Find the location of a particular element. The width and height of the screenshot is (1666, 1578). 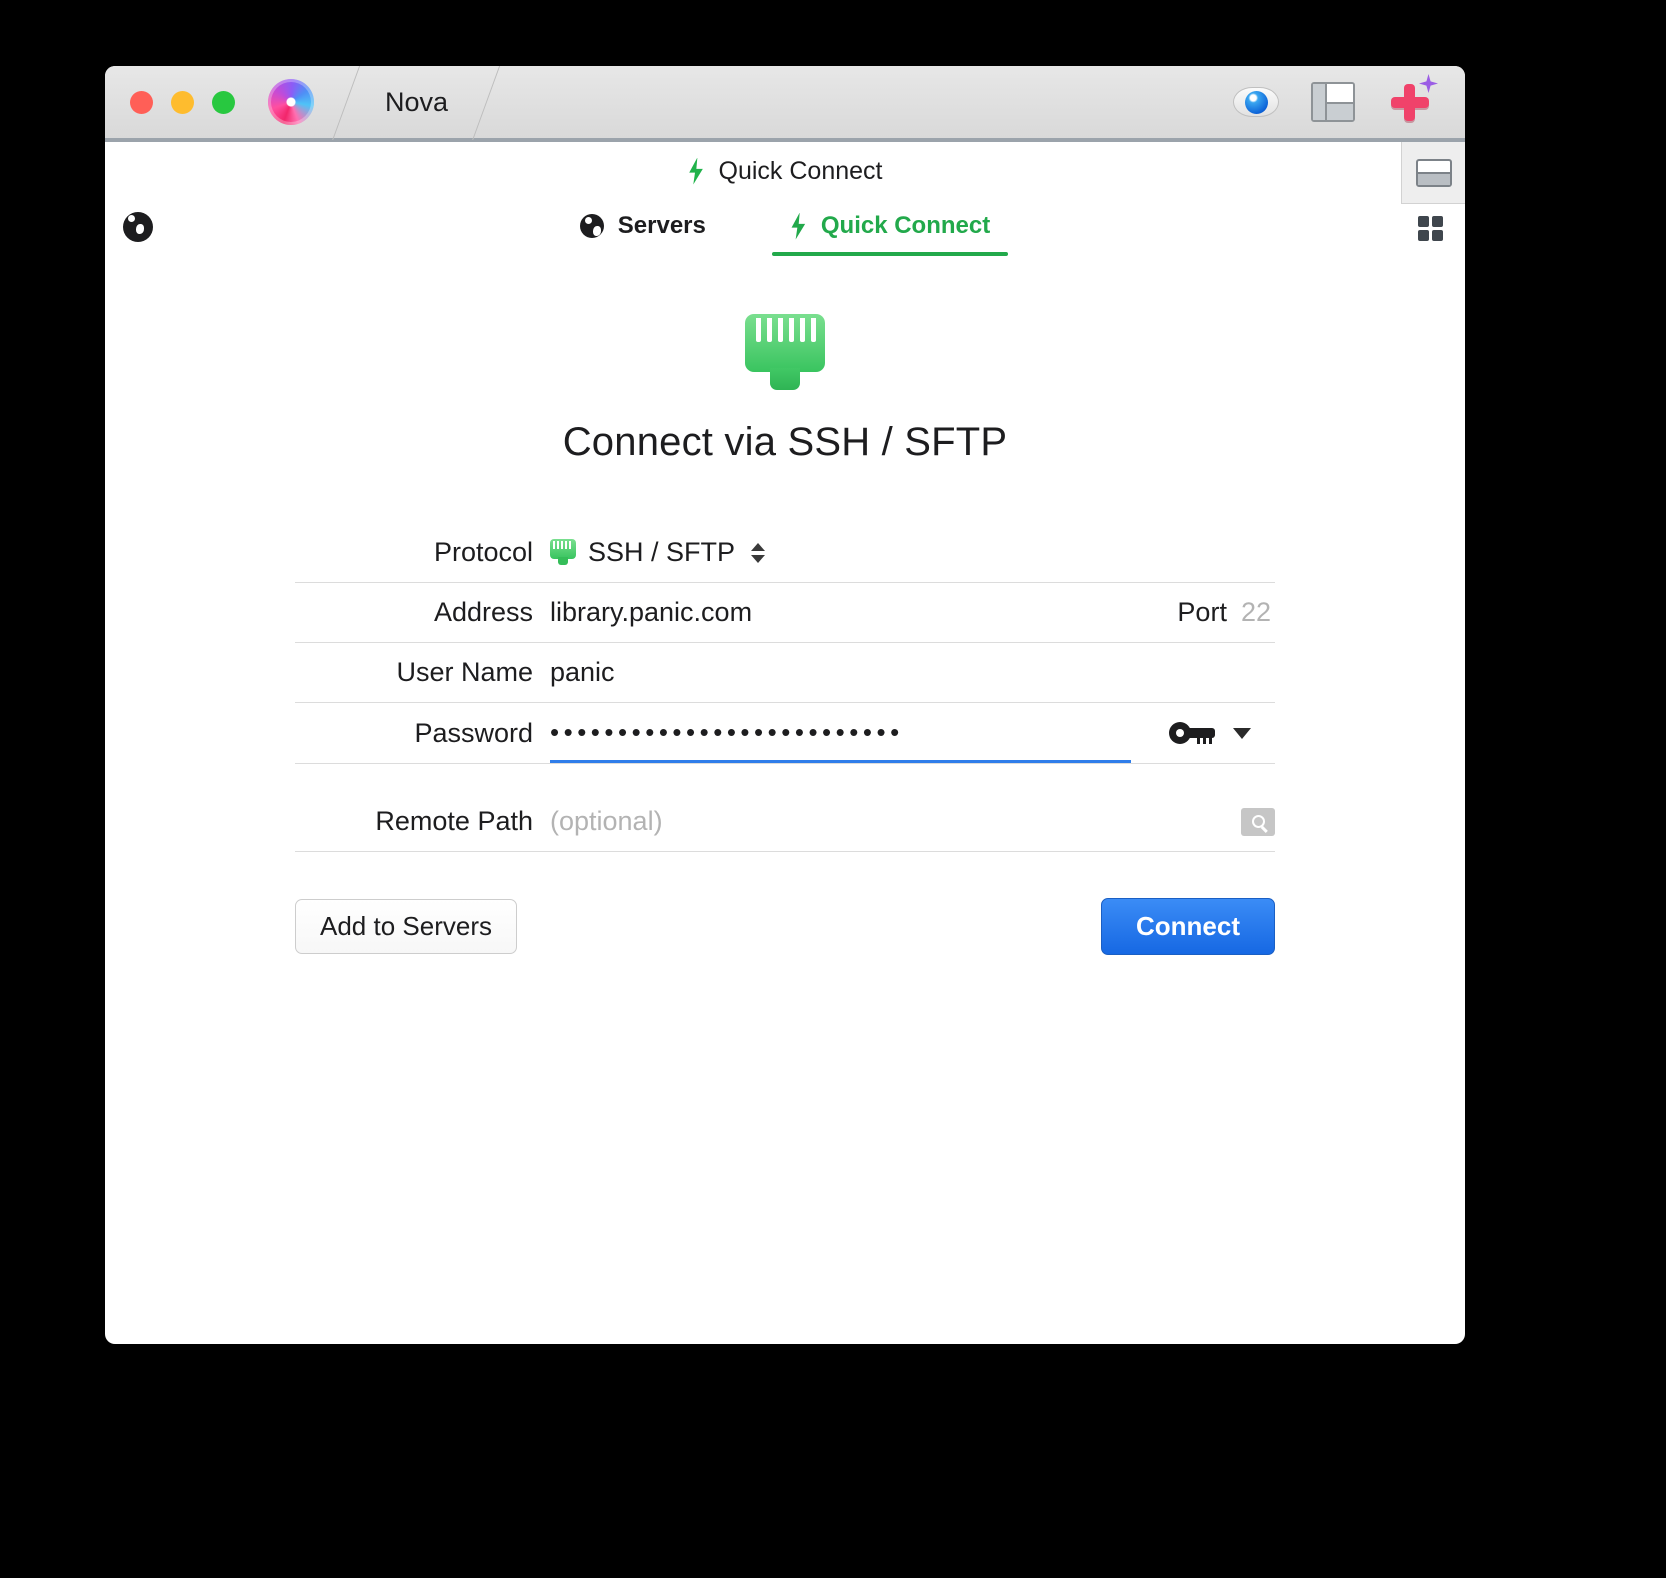

chevron-down-icon is located at coordinates (1242, 733).